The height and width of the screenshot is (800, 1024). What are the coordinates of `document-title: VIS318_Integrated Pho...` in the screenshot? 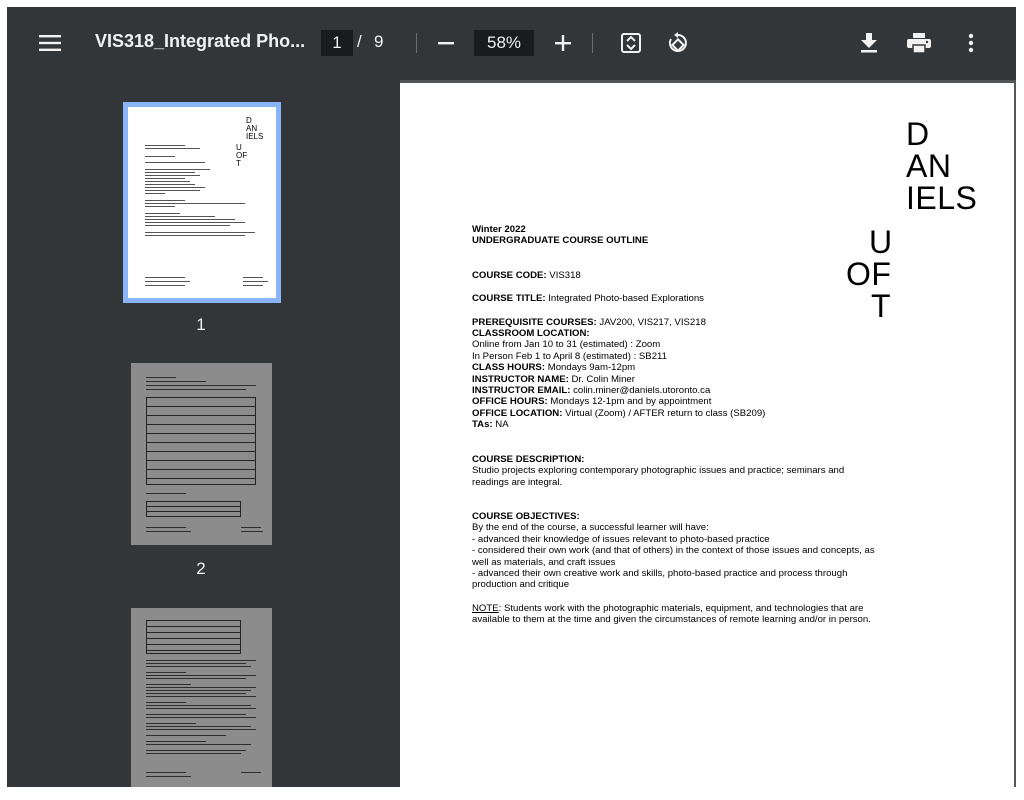 It's located at (200, 41).